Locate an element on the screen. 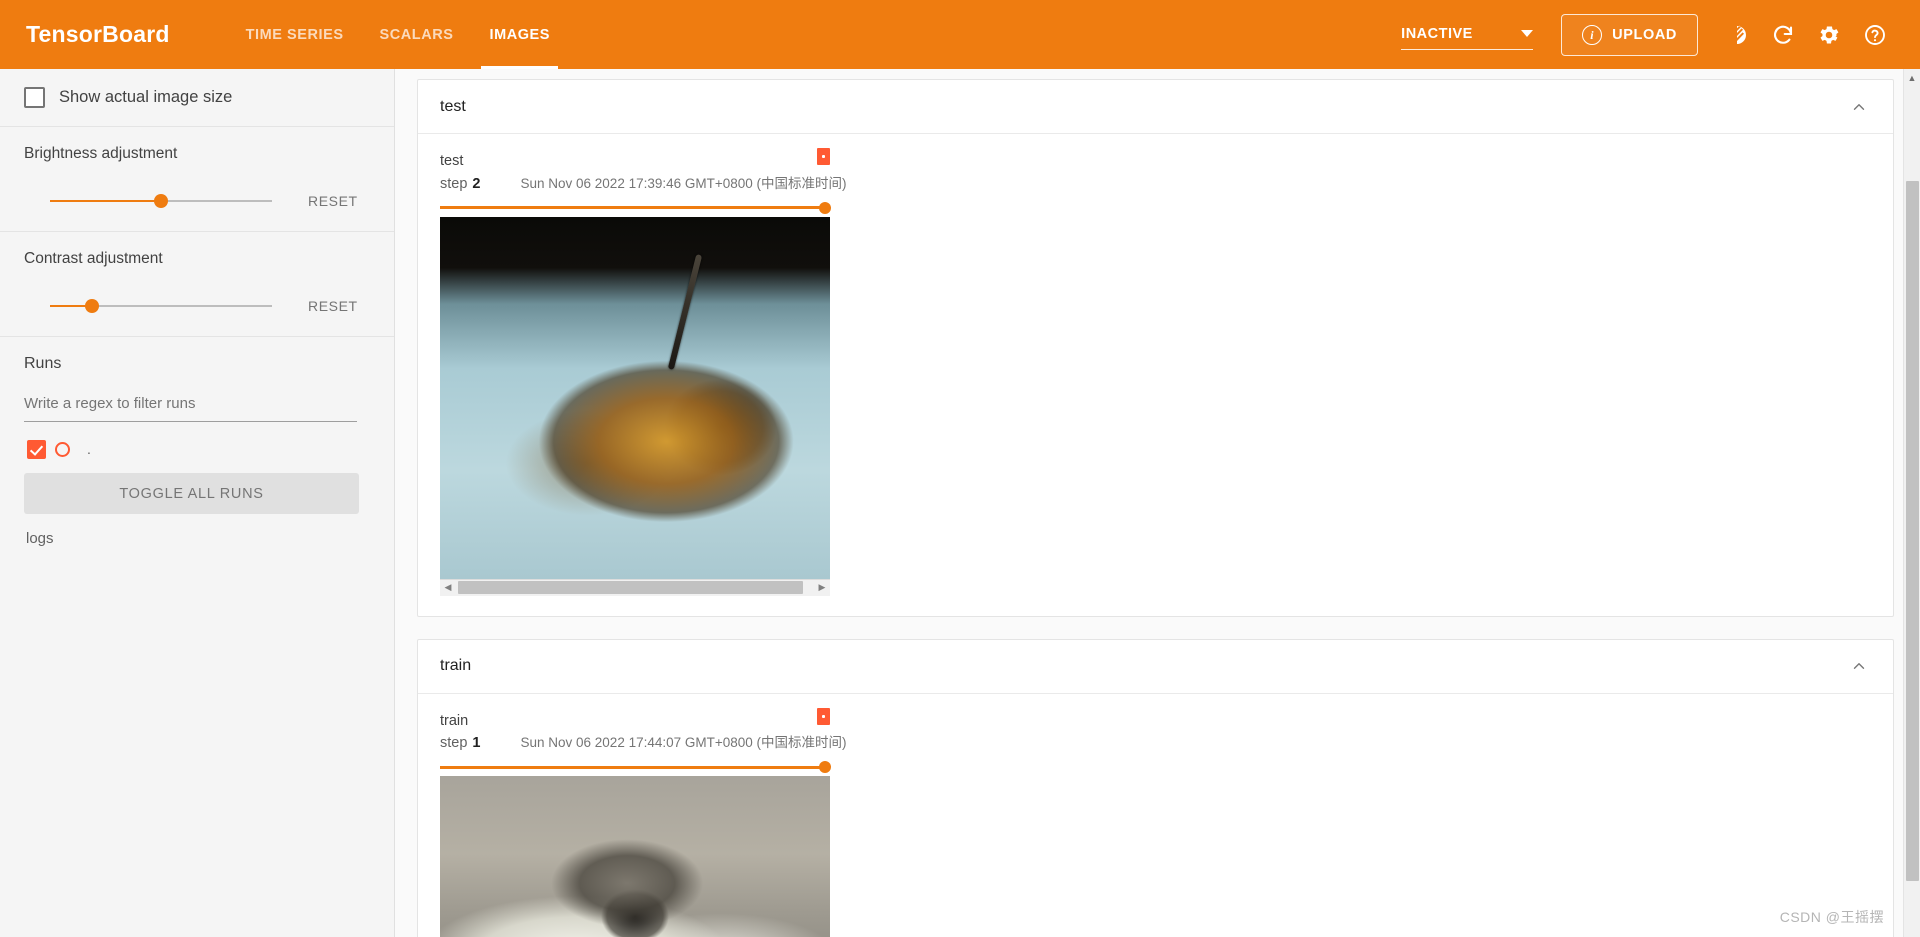  slider-fill is located at coordinates (105, 201).